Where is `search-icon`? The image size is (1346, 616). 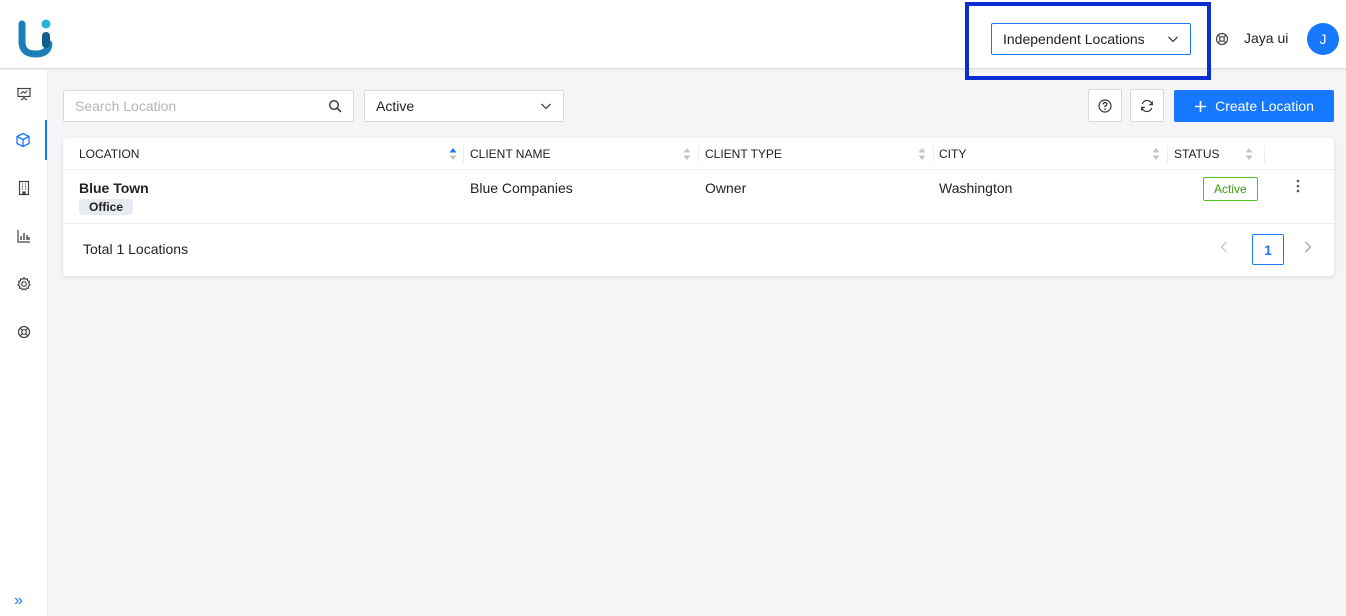 search-icon is located at coordinates (335, 106).